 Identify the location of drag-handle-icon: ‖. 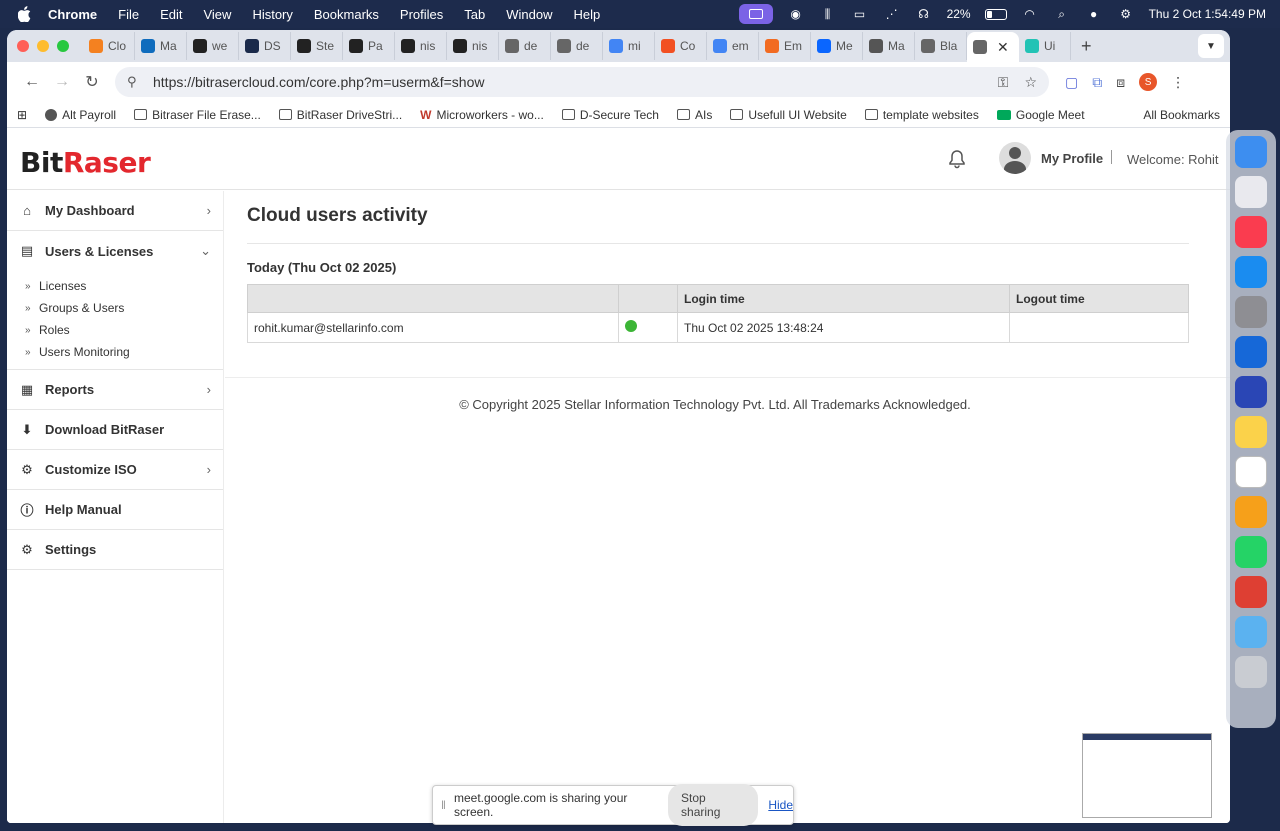
(443, 805).